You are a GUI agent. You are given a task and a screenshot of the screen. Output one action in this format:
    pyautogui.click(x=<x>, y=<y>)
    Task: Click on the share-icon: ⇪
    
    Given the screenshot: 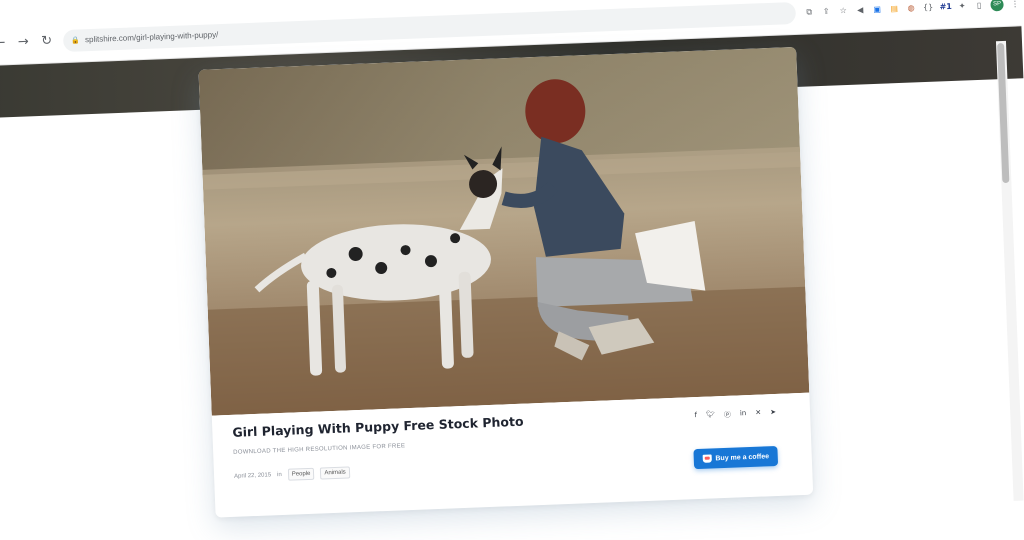 What is the action you would take?
    pyautogui.click(x=825, y=11)
    